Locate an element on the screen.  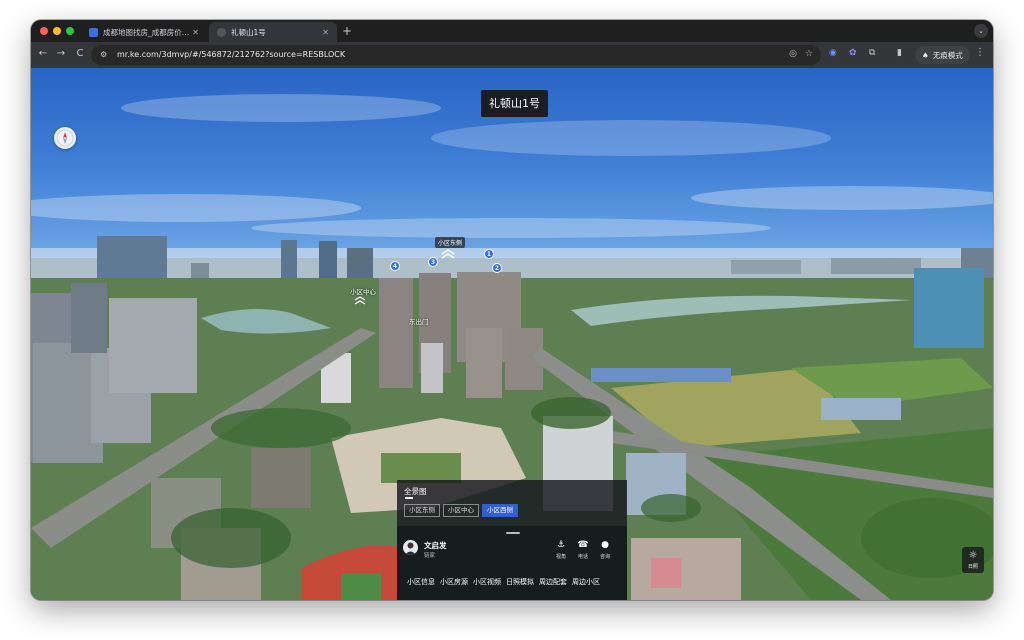
extensions-puzzle-icon: ⧉ is located at coordinates (872, 53).